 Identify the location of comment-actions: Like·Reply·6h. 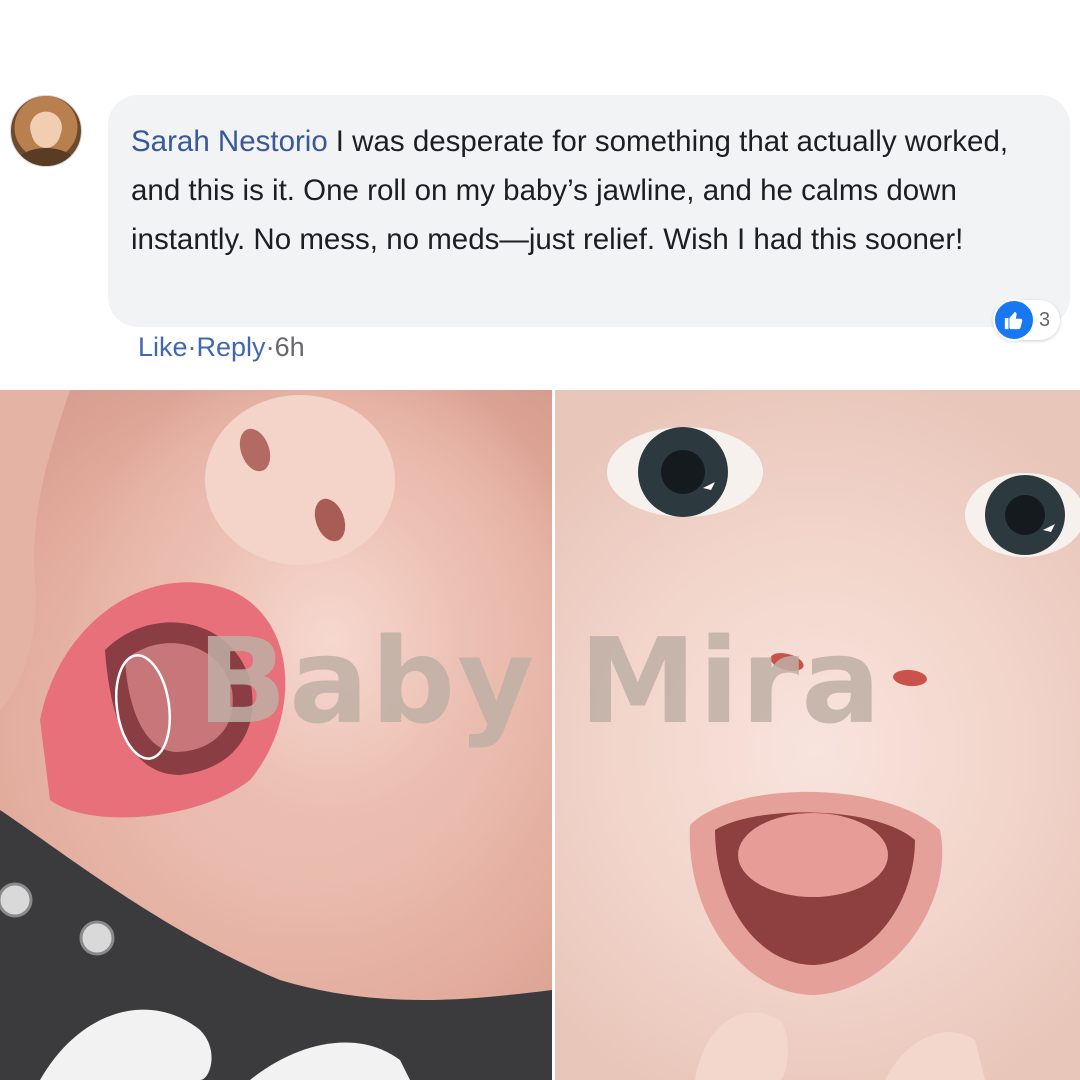
(221, 347).